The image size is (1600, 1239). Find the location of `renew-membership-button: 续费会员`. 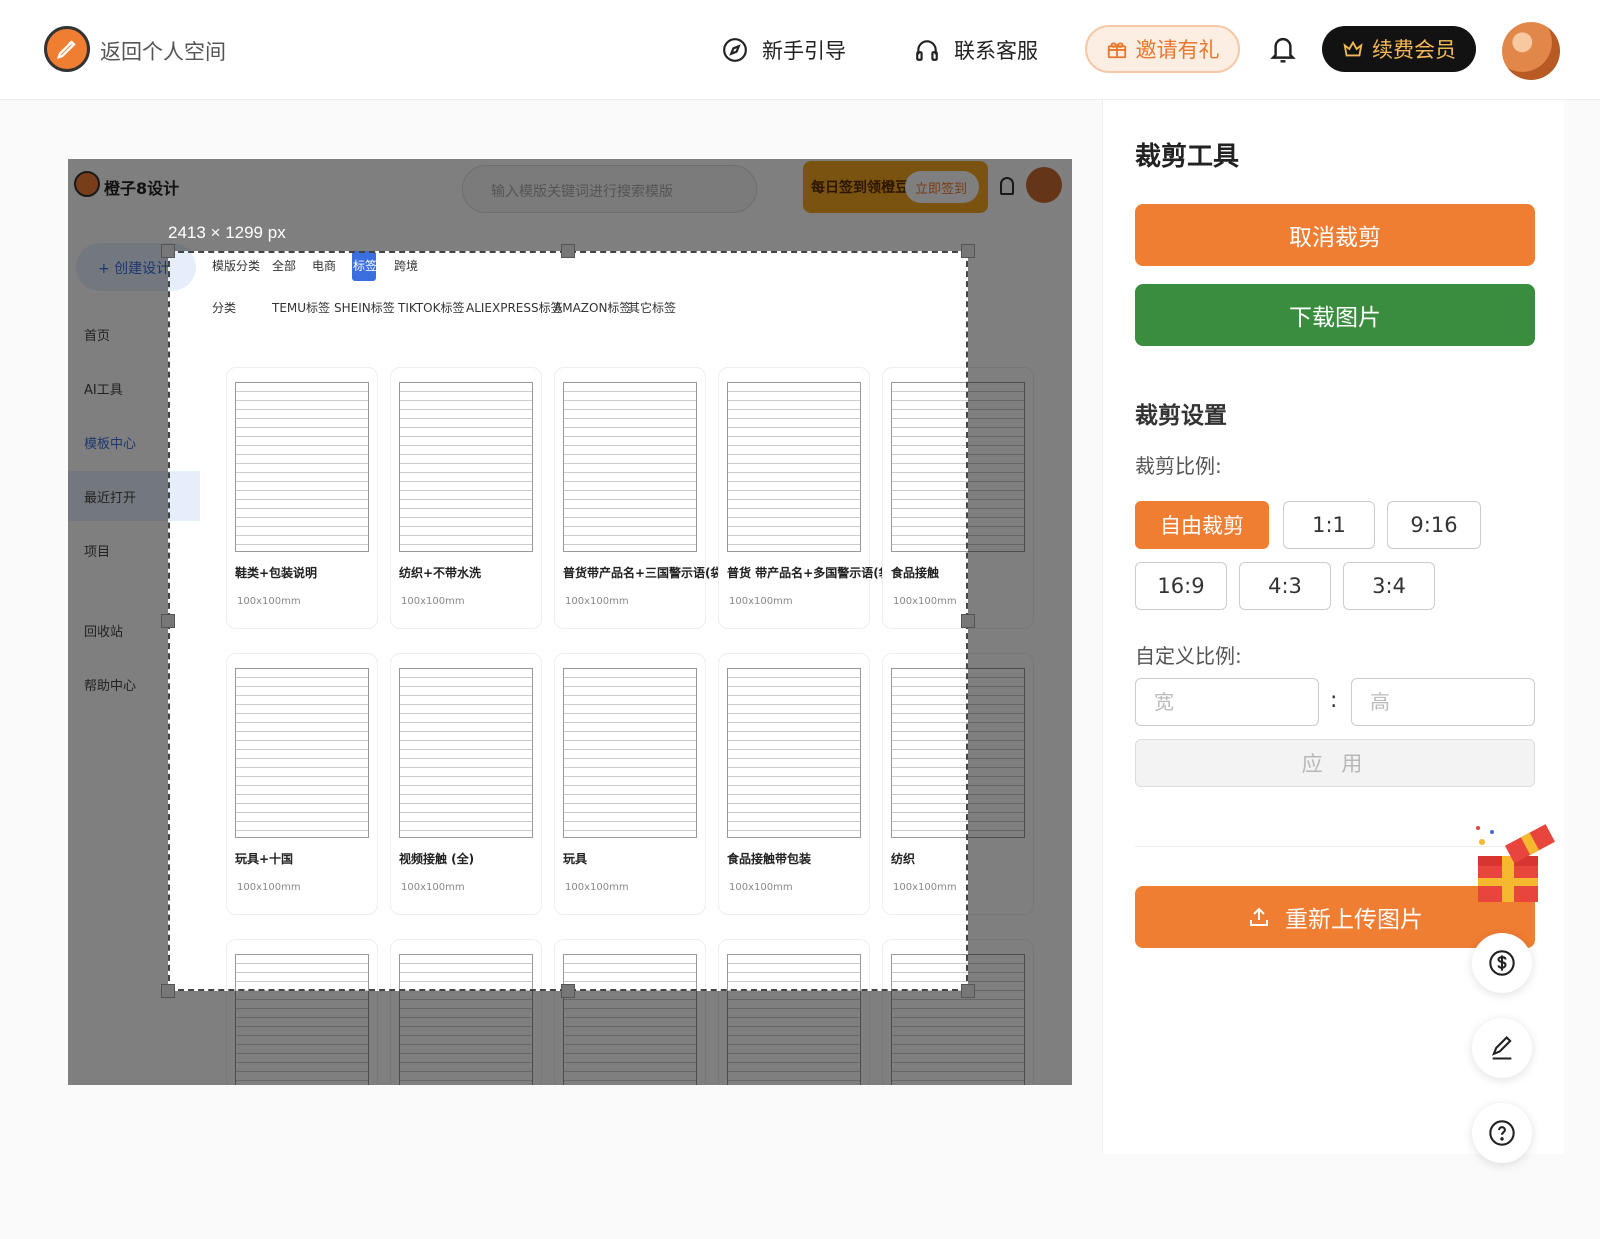

renew-membership-button: 续费会员 is located at coordinates (1399, 49).